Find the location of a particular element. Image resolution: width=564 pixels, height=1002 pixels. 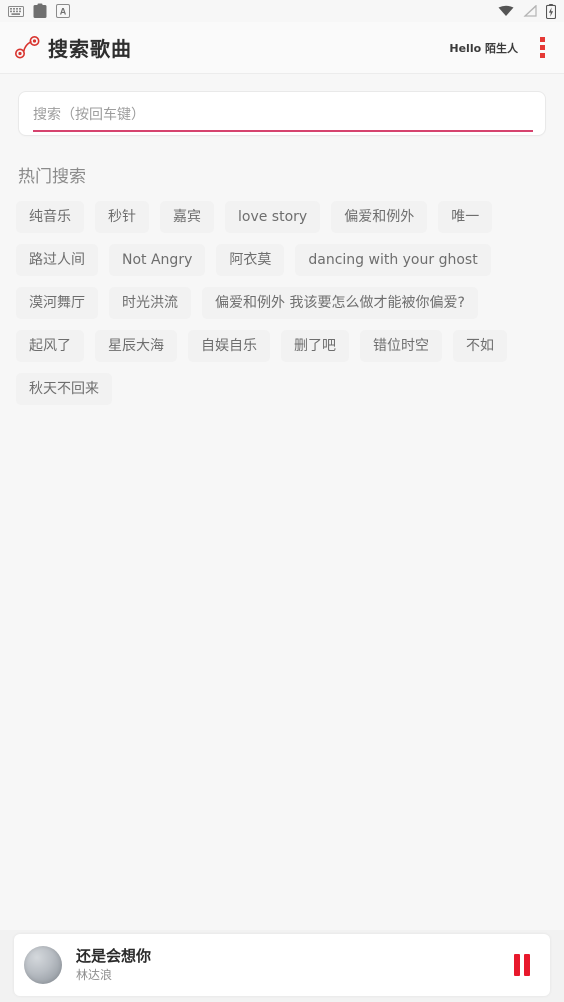

hot-search-tag: 纯音乐 is located at coordinates (50, 217).